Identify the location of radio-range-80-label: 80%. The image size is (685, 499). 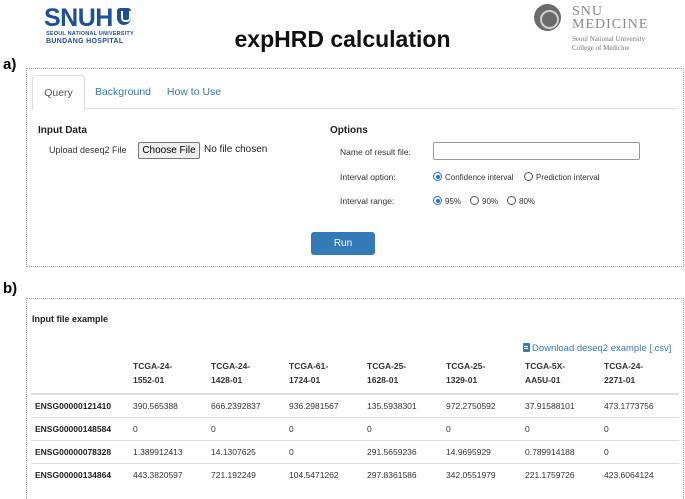
(527, 201).